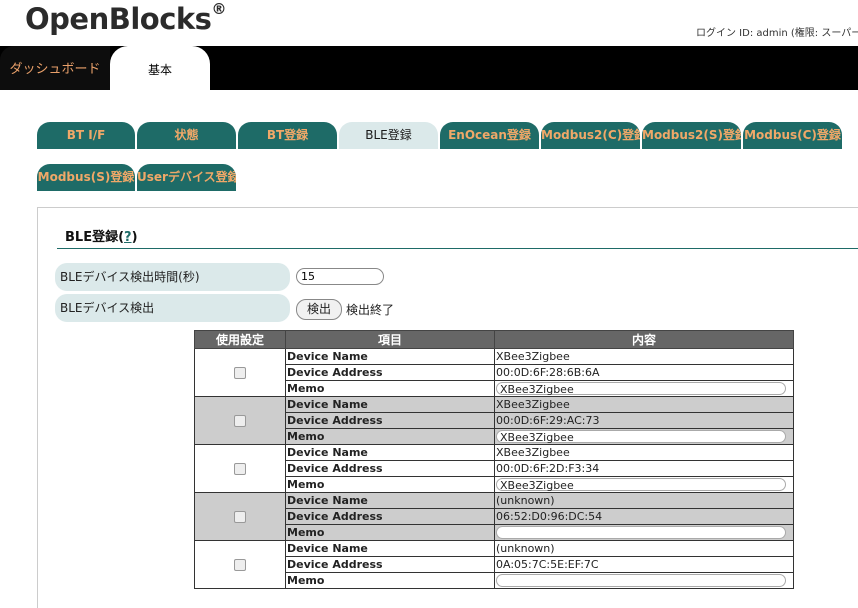 Image resolution: width=858 pixels, height=608 pixels. Describe the element at coordinates (101, 237) in the screenshot. I see `section-title: BLE登録(?)` at that location.